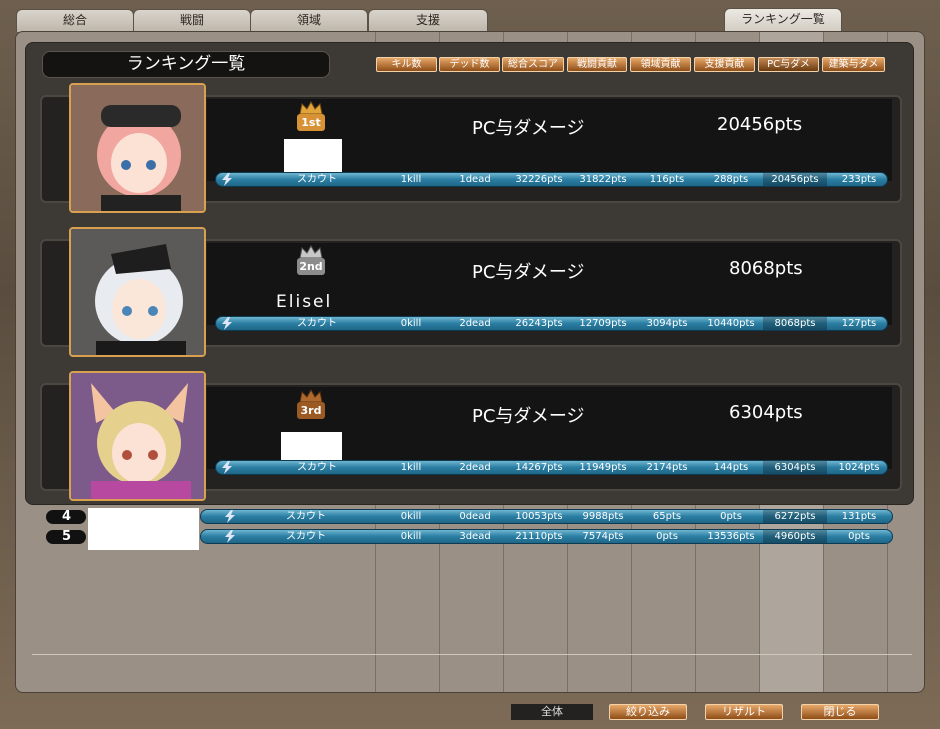 This screenshot has width=940, height=729. I want to click on combat-score: 12709pts, so click(603, 323).